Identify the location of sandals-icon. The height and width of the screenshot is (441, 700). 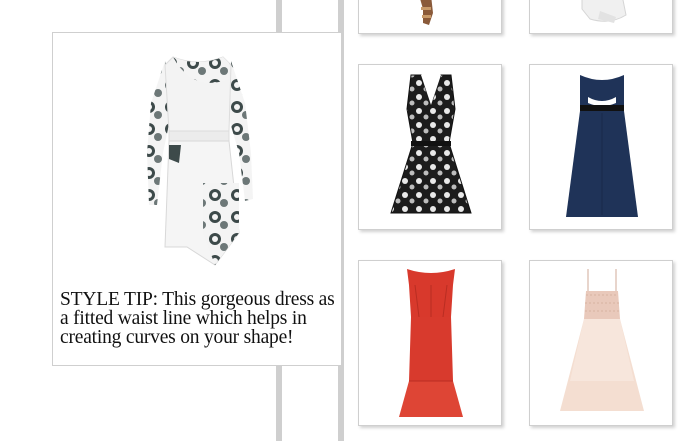
(426, 12).